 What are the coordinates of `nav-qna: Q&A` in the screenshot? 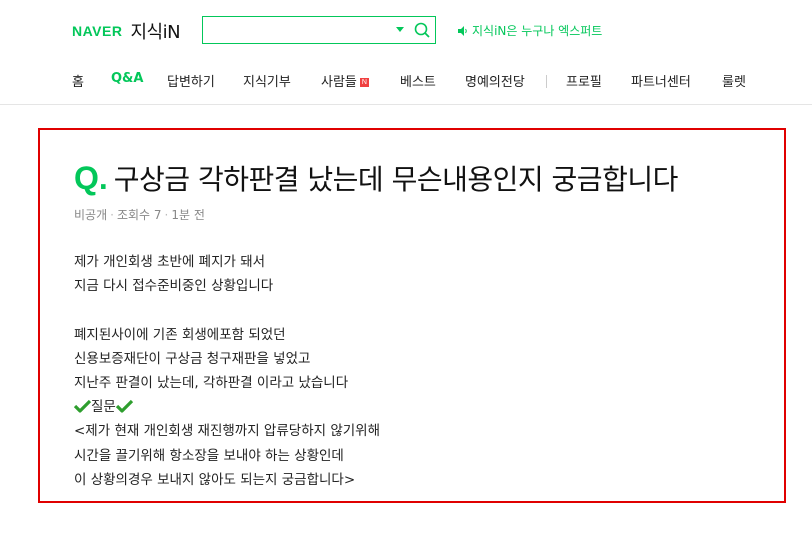 It's located at (127, 78).